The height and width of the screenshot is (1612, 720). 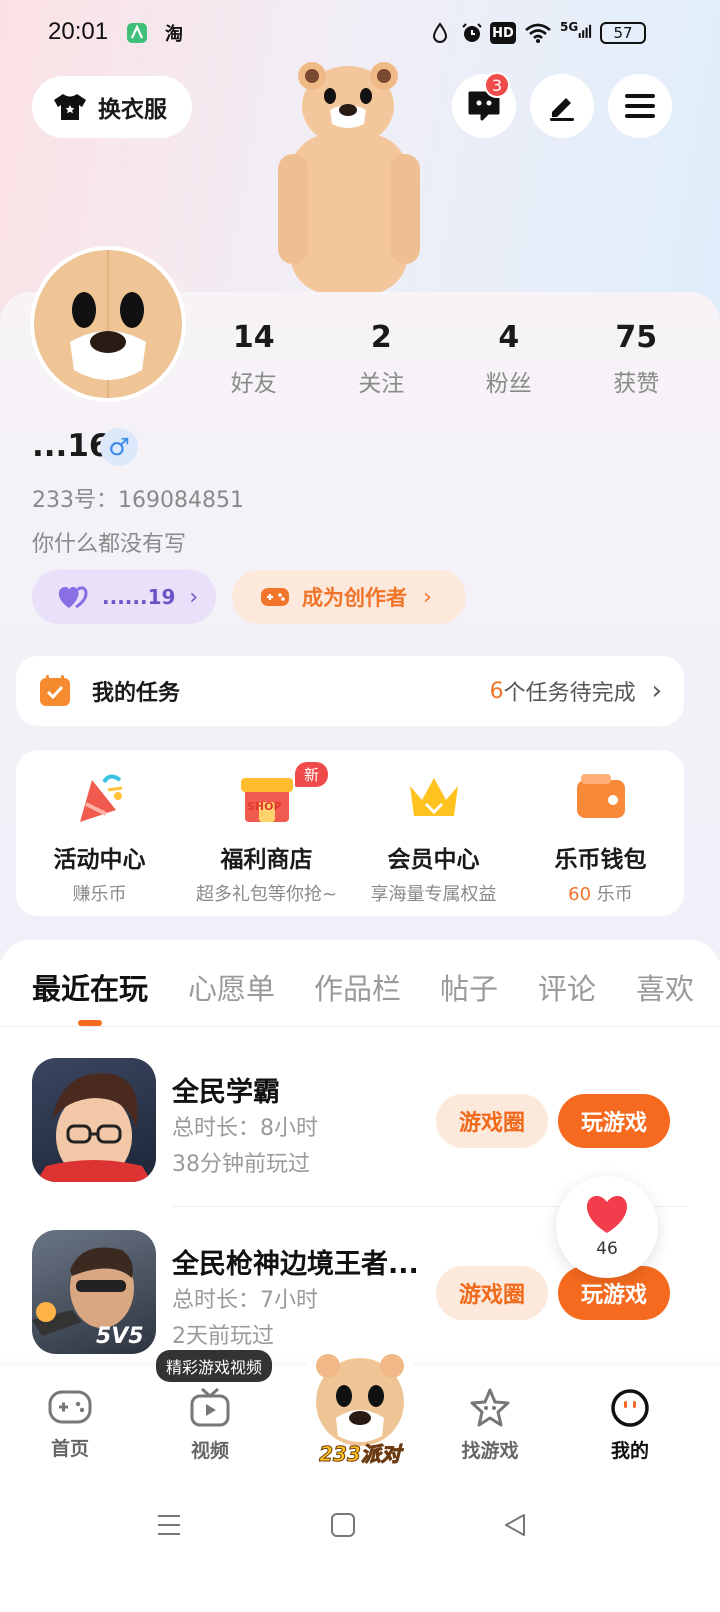 I want to click on system-home-icon, so click(x=343, y=1527).